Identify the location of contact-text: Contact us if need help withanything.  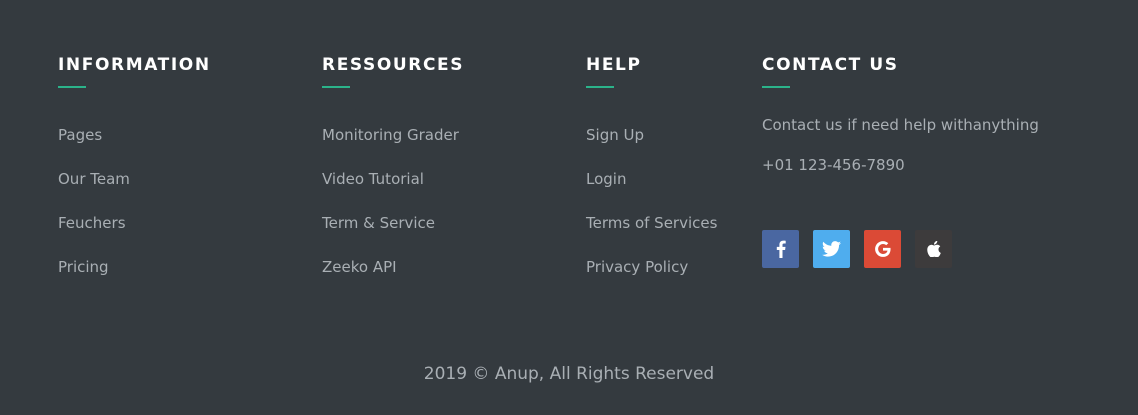
(900, 125).